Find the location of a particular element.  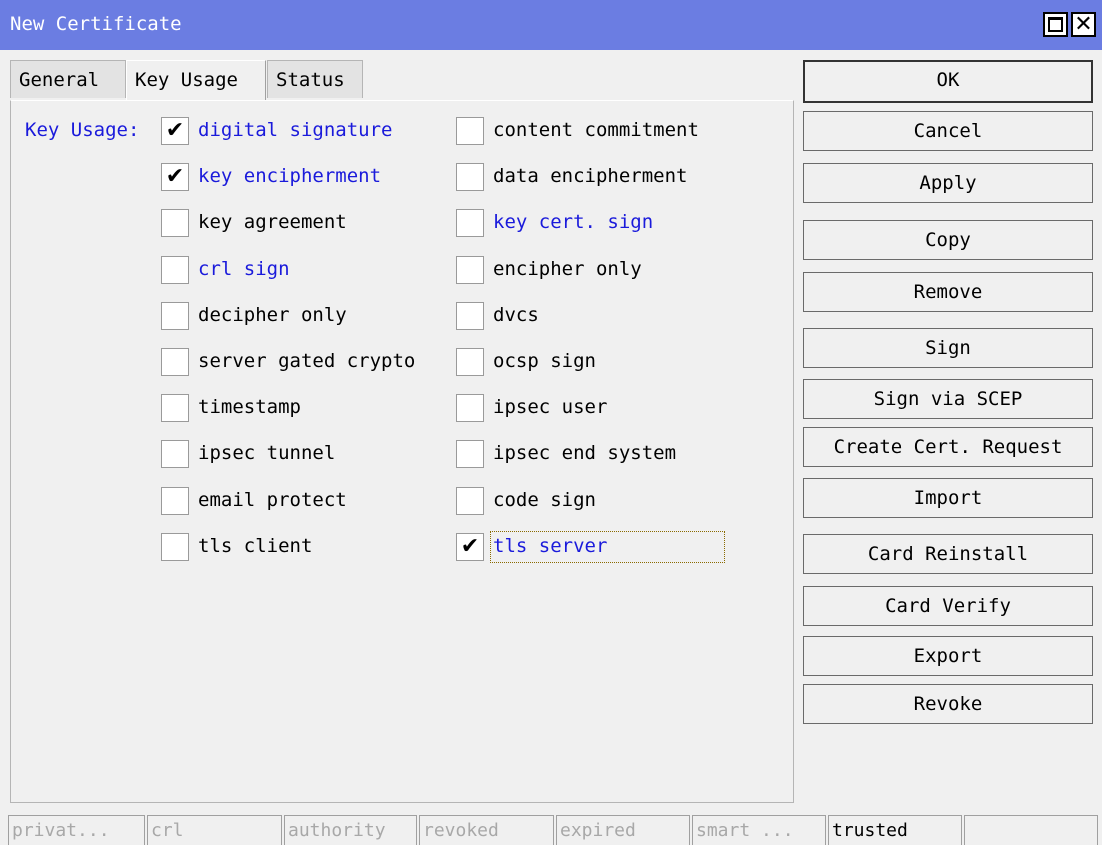

checkbox-label: email protect is located at coordinates (272, 500).